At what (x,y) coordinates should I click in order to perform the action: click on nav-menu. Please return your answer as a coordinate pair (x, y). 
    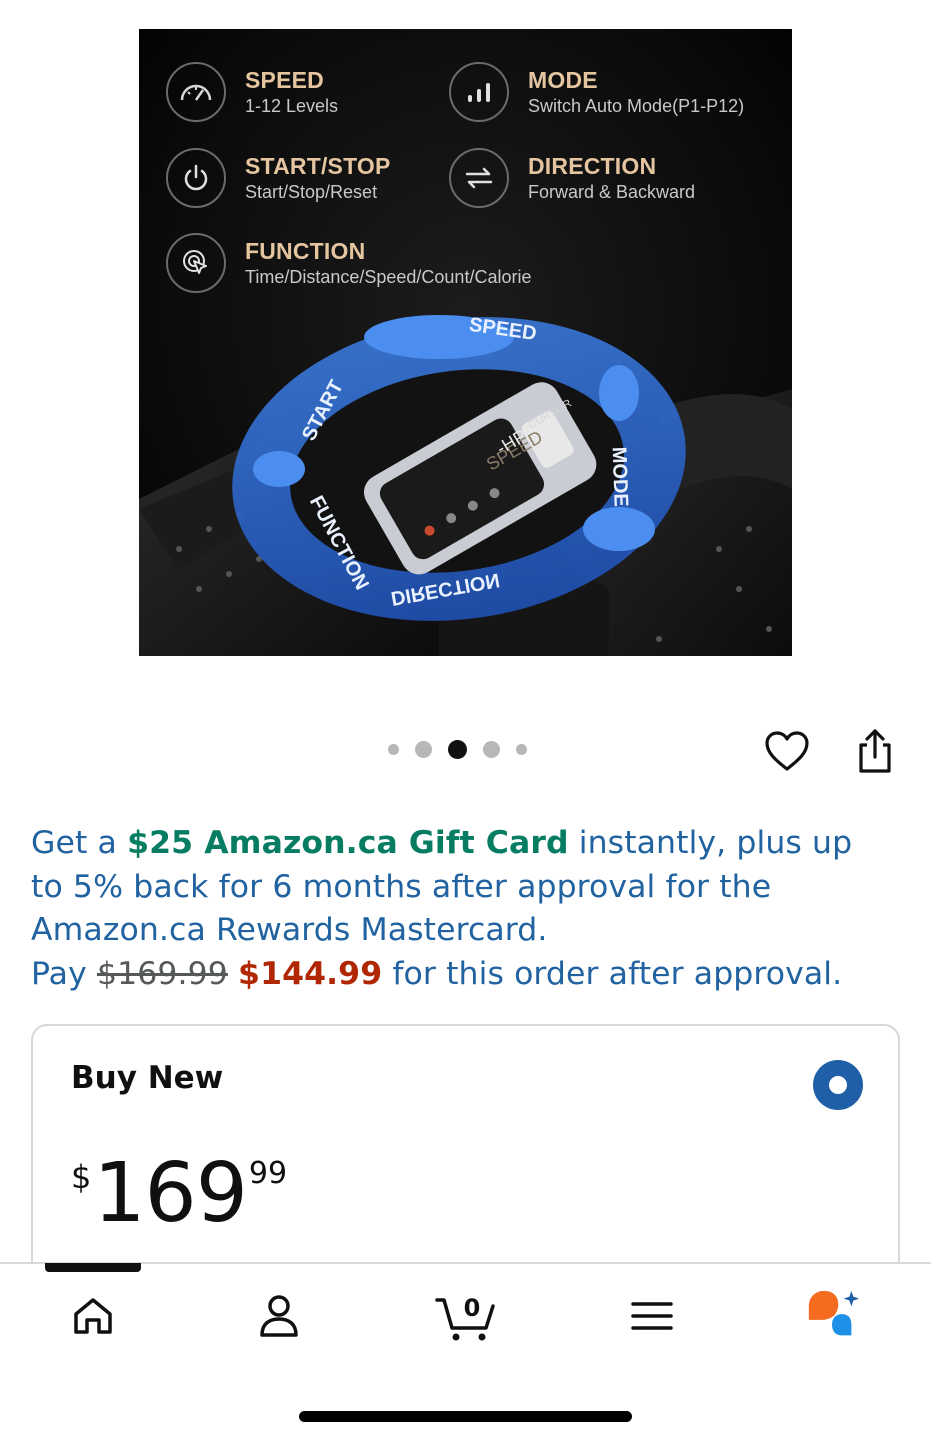
    Looking at the image, I should click on (652, 1316).